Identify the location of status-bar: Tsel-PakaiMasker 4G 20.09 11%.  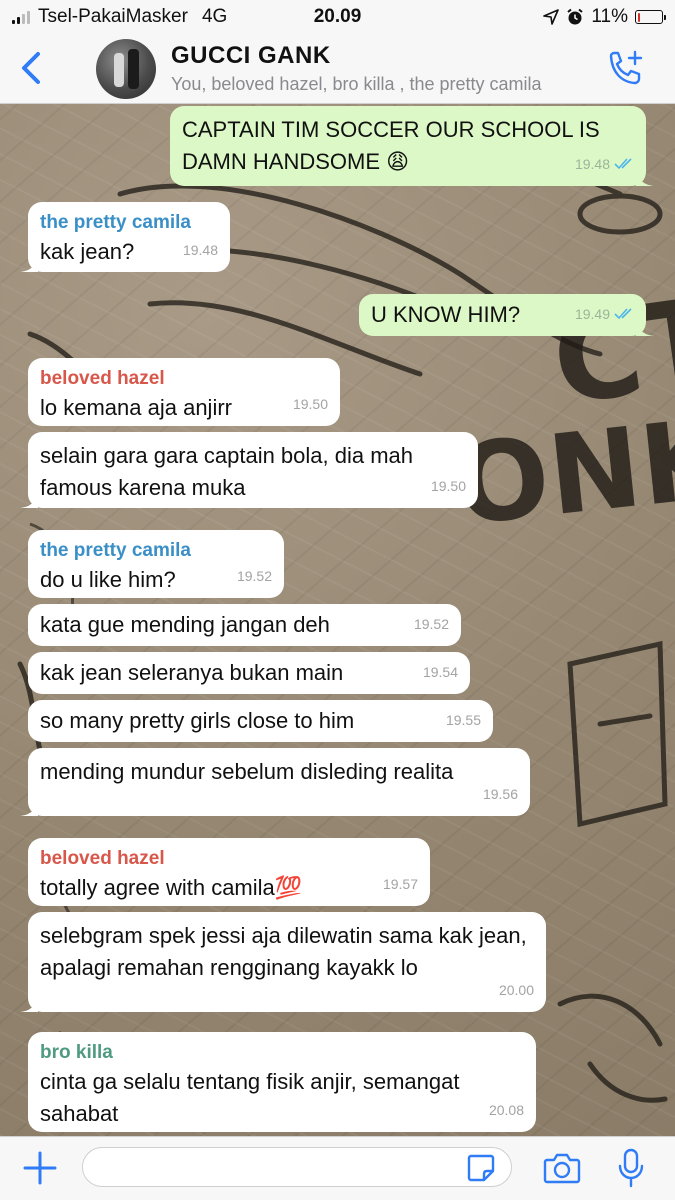
(337, 17).